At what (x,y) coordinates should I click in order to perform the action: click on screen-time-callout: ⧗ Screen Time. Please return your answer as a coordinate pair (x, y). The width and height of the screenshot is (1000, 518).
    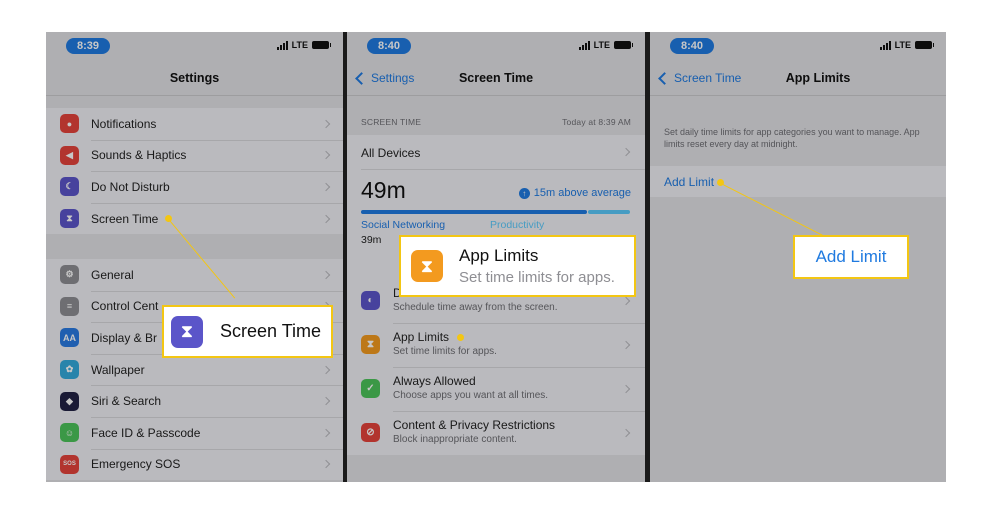
    Looking at the image, I should click on (247, 331).